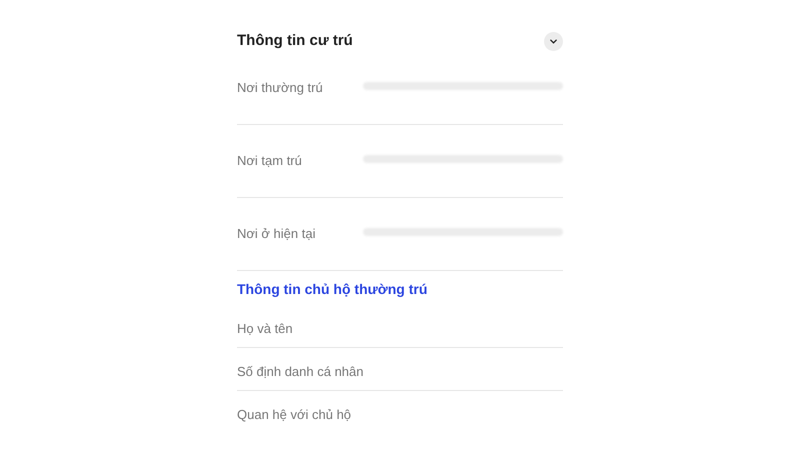 This screenshot has height=450, width=800. I want to click on field-label: Nơi ở hiện tại, so click(276, 234).